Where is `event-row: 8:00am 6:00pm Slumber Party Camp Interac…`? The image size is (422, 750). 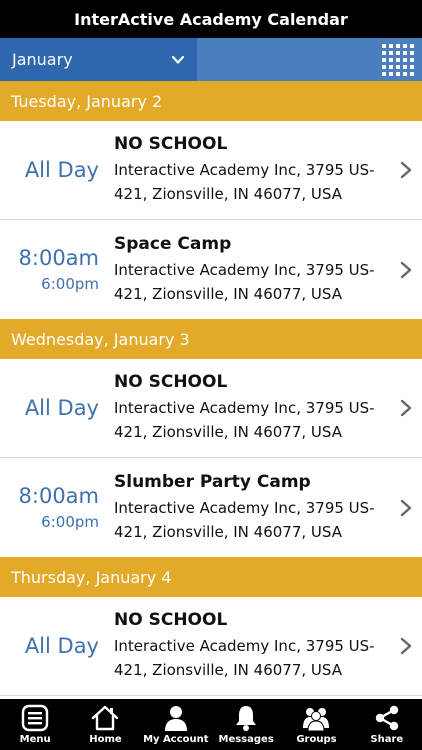 event-row: 8:00am 6:00pm Slumber Party Camp Interac… is located at coordinates (211, 507).